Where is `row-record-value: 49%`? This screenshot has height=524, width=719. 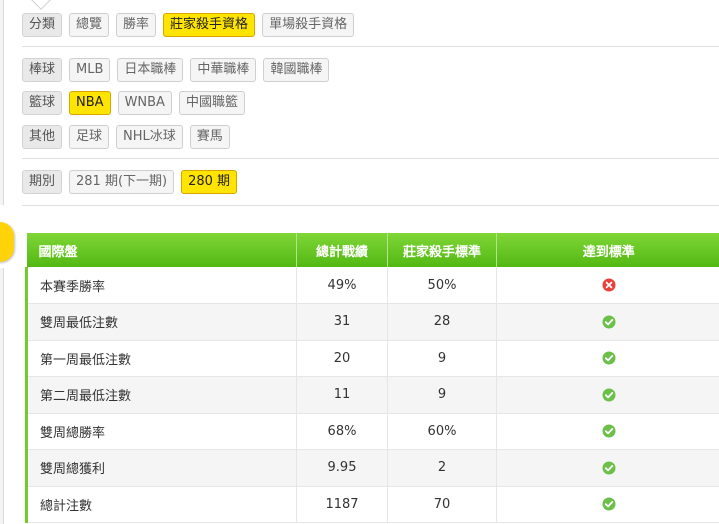 row-record-value: 49% is located at coordinates (342, 285).